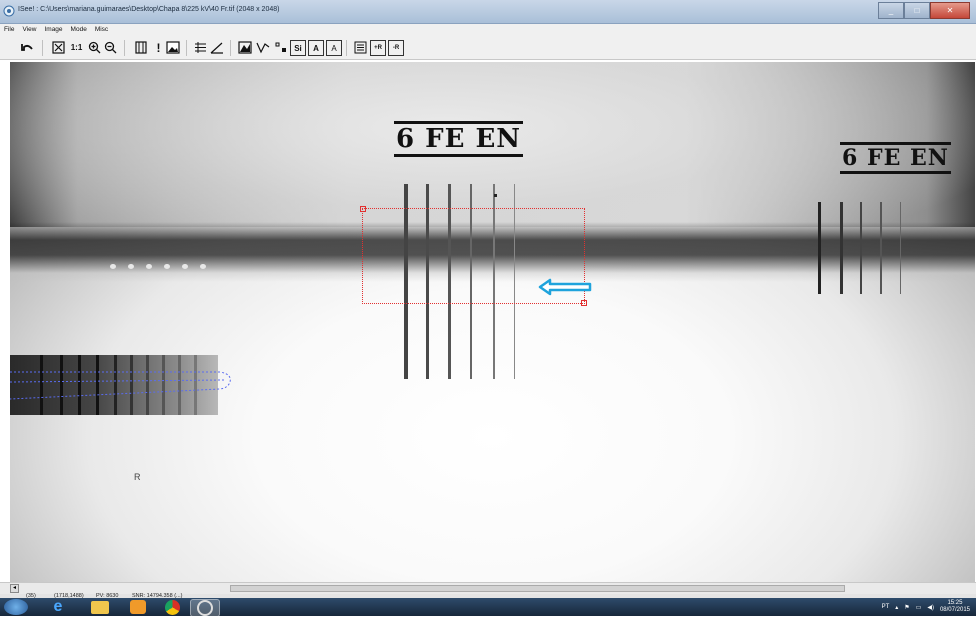 Image resolution: width=976 pixels, height=617 pixels. I want to click on maximize-button: □, so click(917, 10).